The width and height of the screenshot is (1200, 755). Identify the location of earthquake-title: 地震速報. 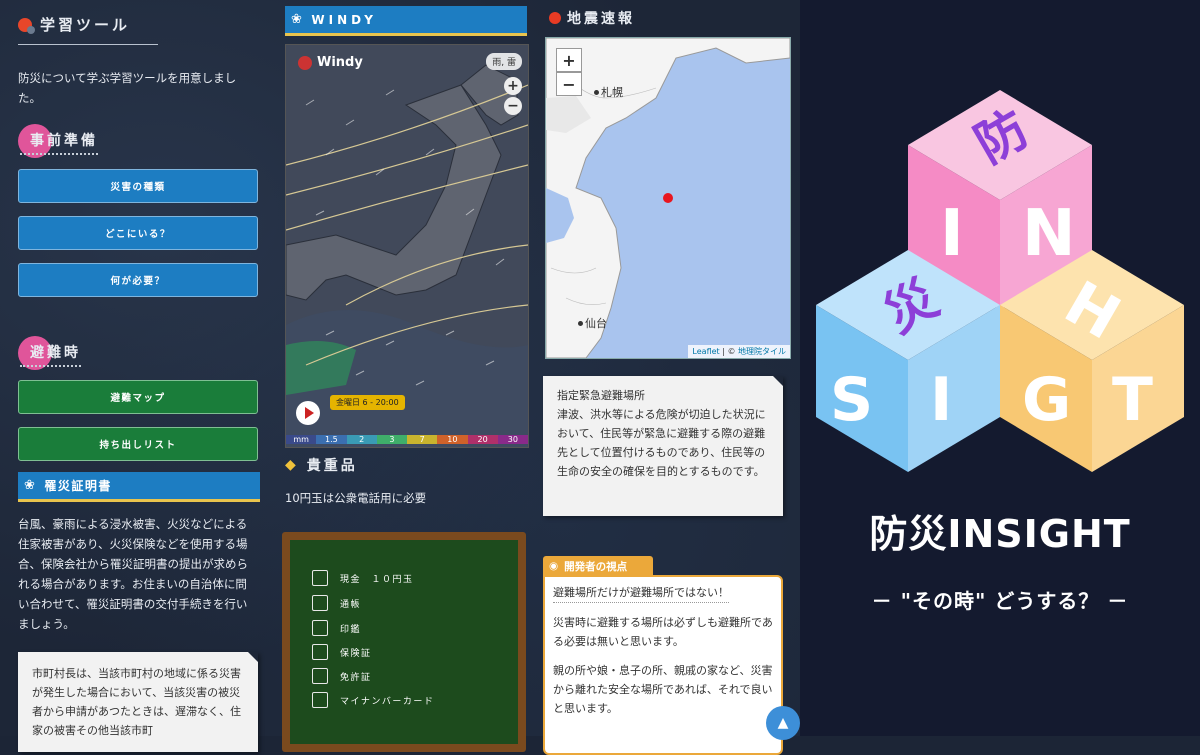
(592, 18).